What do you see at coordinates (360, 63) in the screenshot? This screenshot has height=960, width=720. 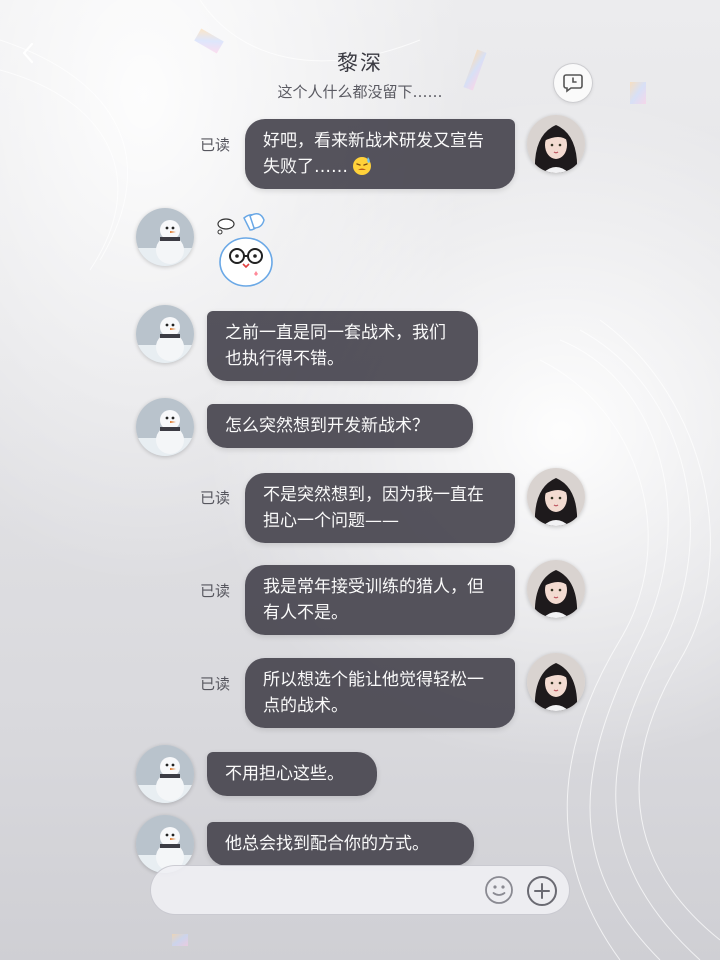 I see `contact-name: 黎深` at bounding box center [360, 63].